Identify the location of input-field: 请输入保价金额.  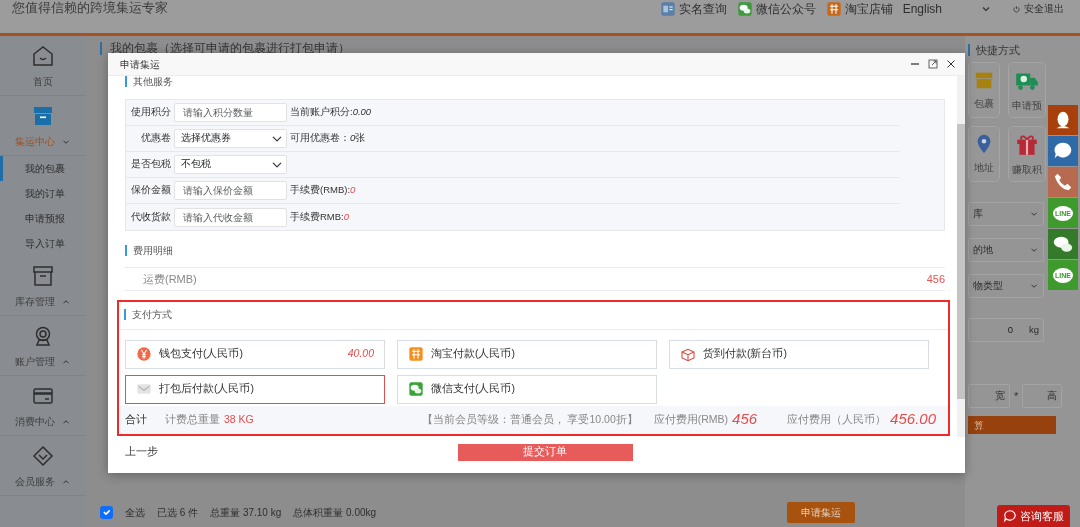
(230, 190).